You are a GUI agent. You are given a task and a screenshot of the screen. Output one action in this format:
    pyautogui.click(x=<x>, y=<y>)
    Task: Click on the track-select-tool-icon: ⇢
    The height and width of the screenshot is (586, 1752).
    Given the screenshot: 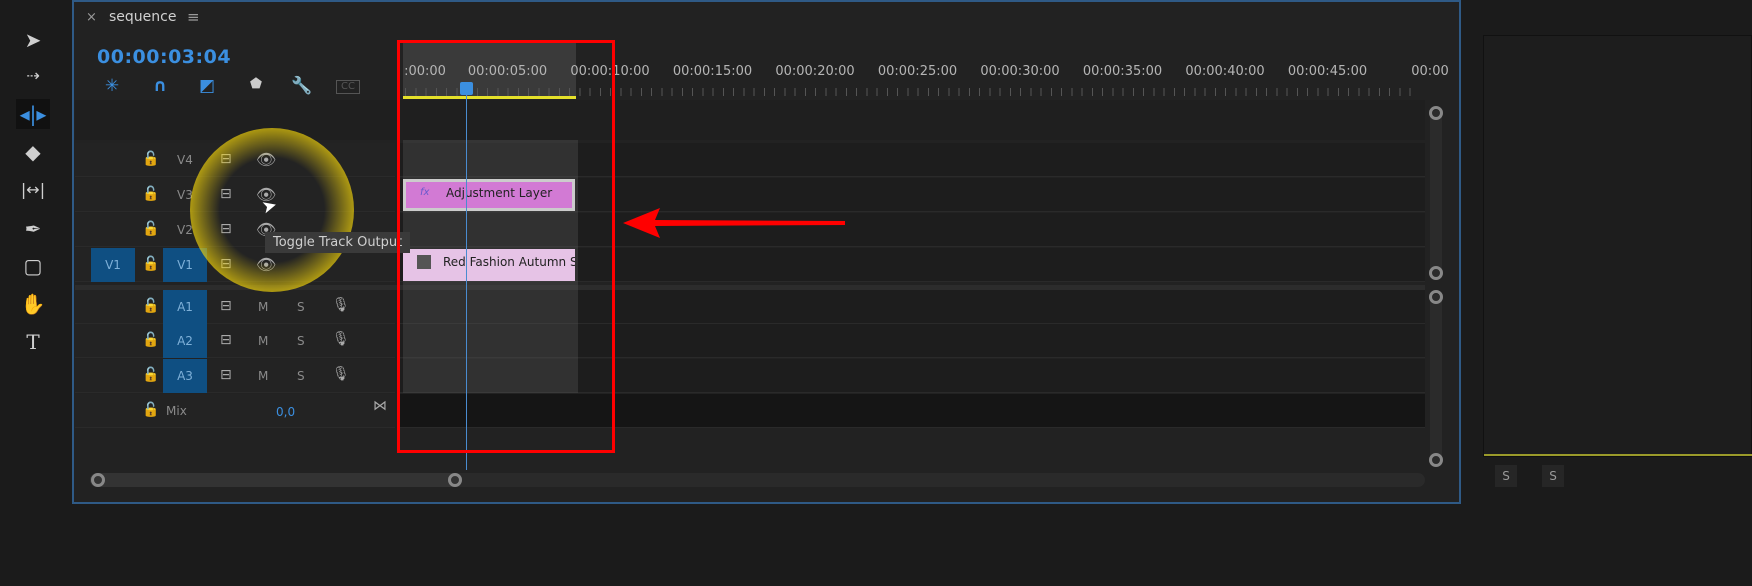 What is the action you would take?
    pyautogui.click(x=33, y=76)
    